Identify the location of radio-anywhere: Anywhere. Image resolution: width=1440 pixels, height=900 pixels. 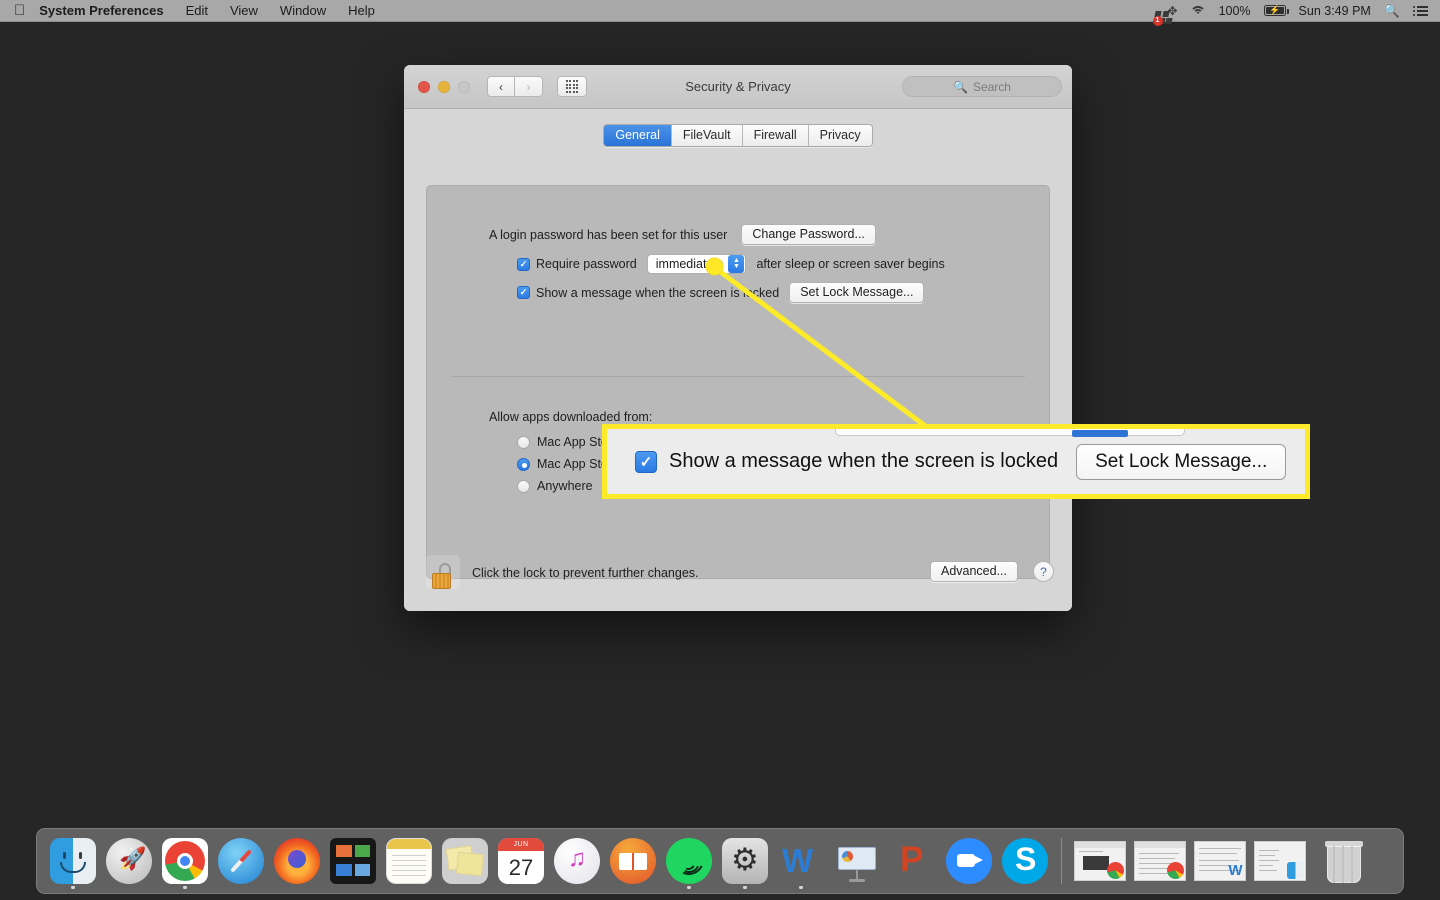
(555, 486).